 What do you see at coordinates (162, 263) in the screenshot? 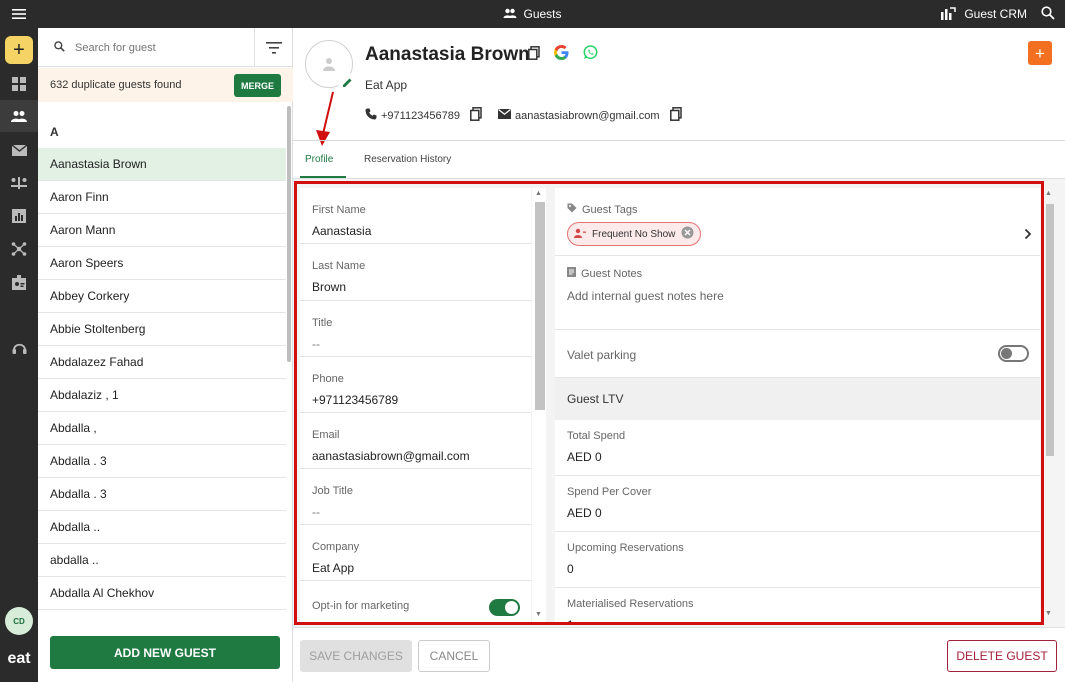
I see `list-item: Aaron Speers` at bounding box center [162, 263].